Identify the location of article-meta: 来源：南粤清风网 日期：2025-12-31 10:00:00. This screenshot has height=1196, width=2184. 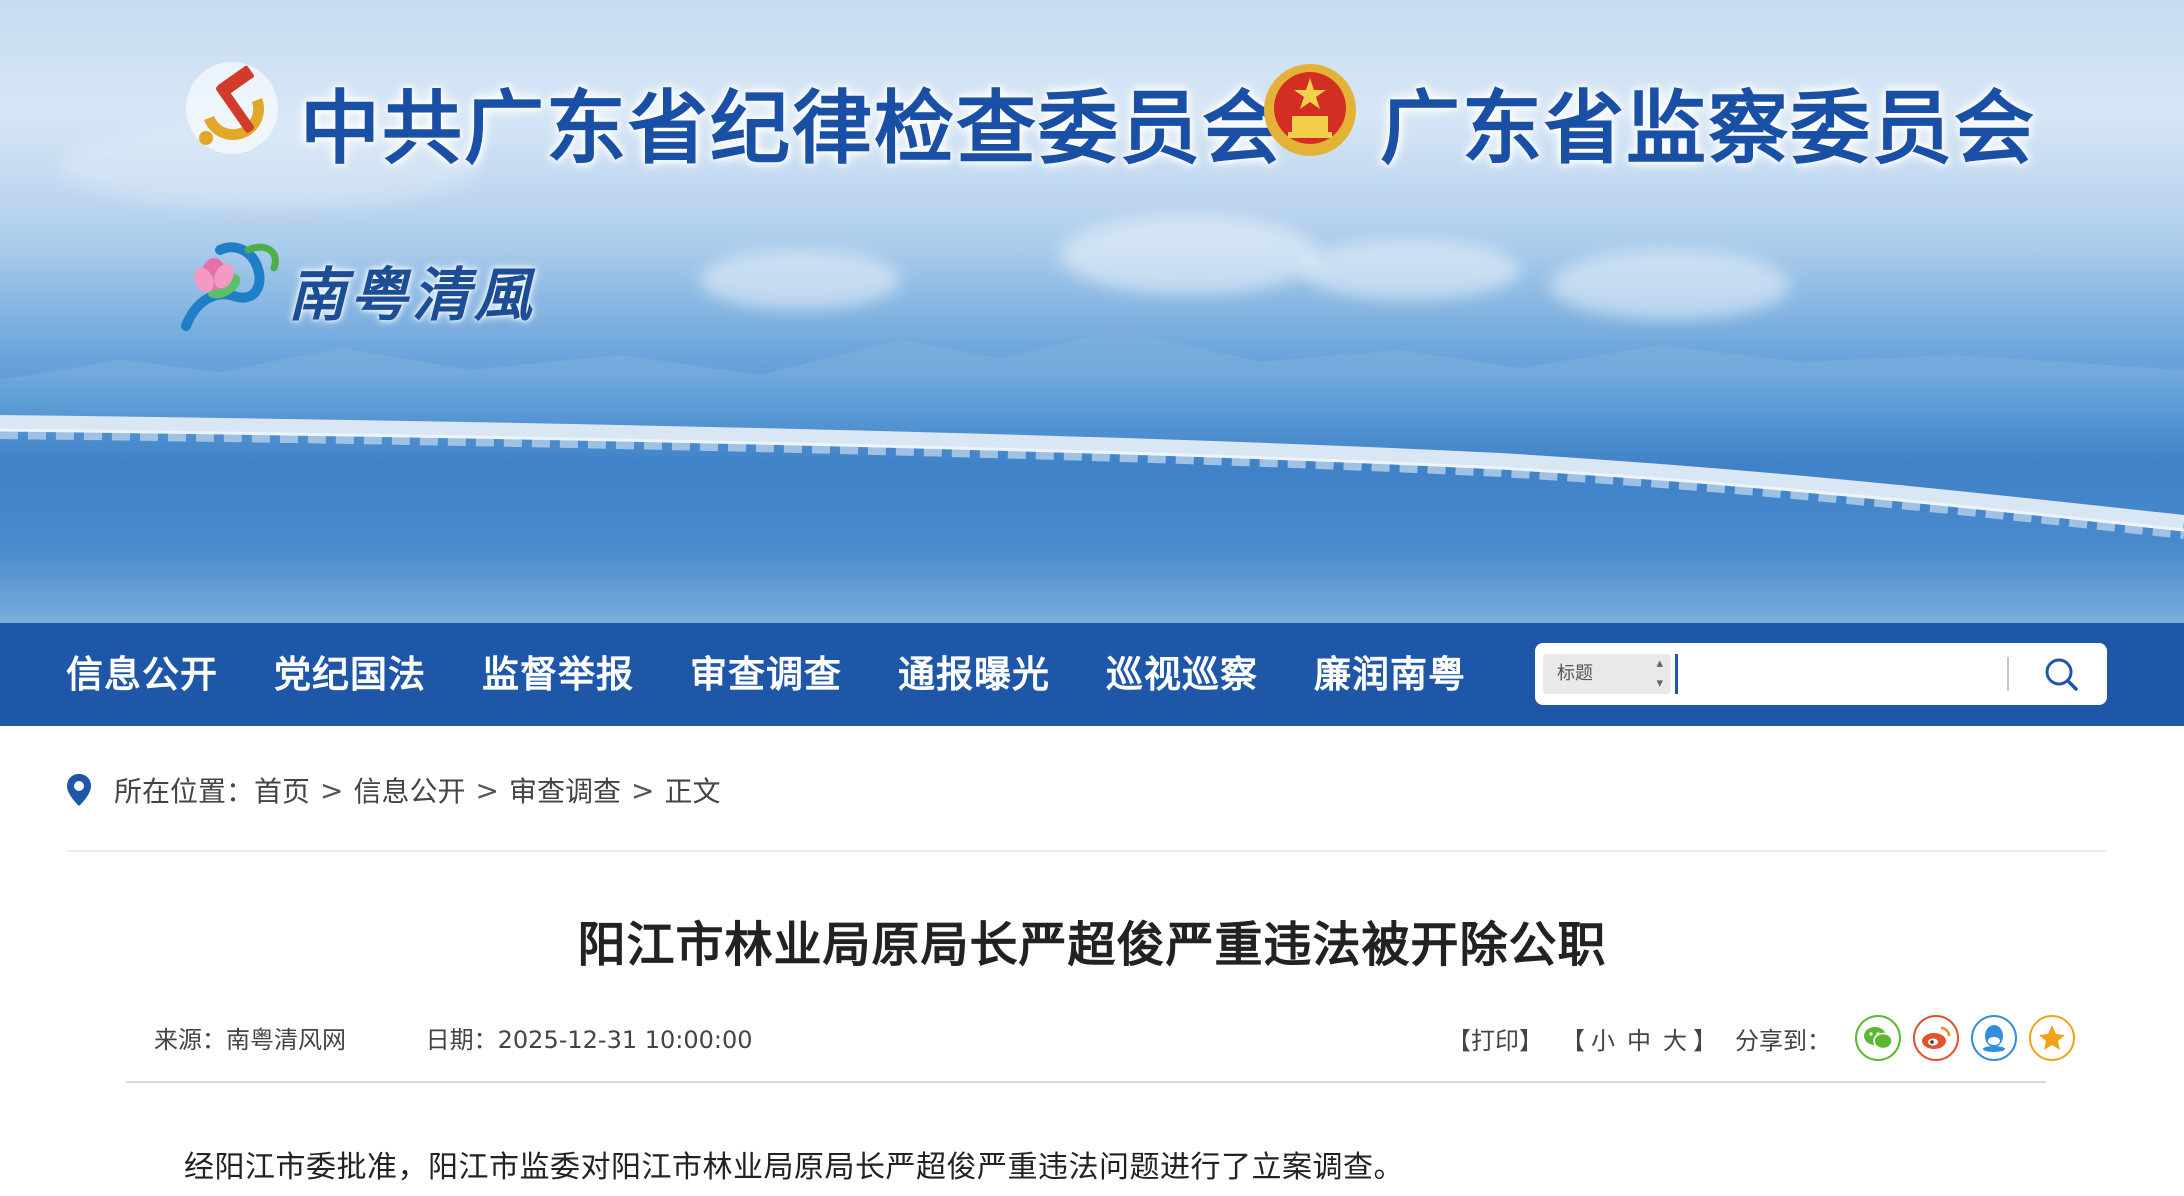
(453, 1037).